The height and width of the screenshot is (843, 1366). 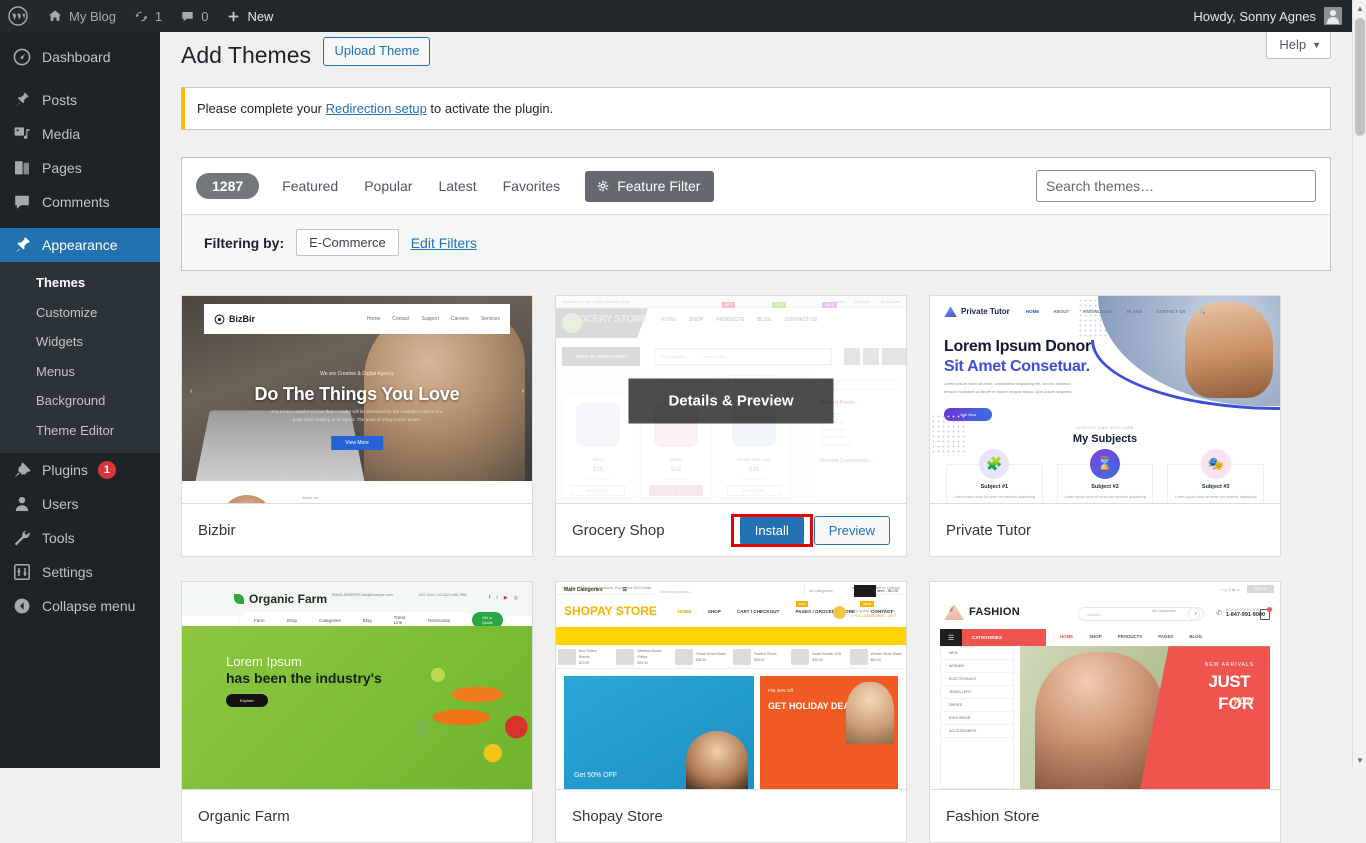 I want to click on nav-link: BLOG, so click(x=764, y=320).